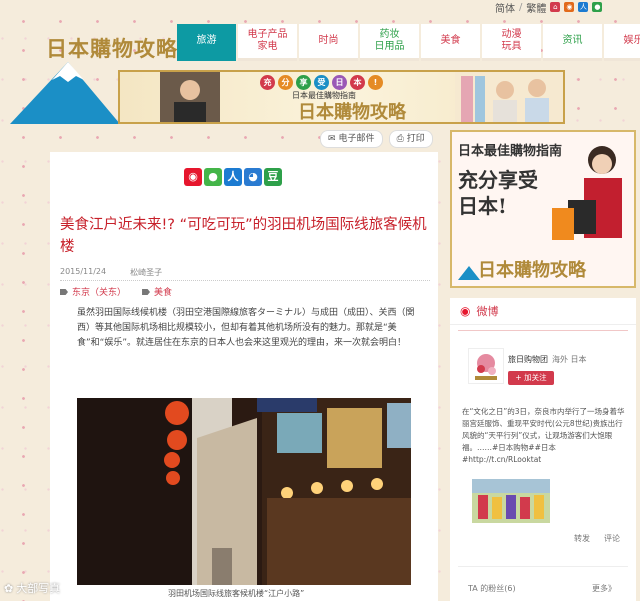  I want to click on bubble-char: 分, so click(285, 82).